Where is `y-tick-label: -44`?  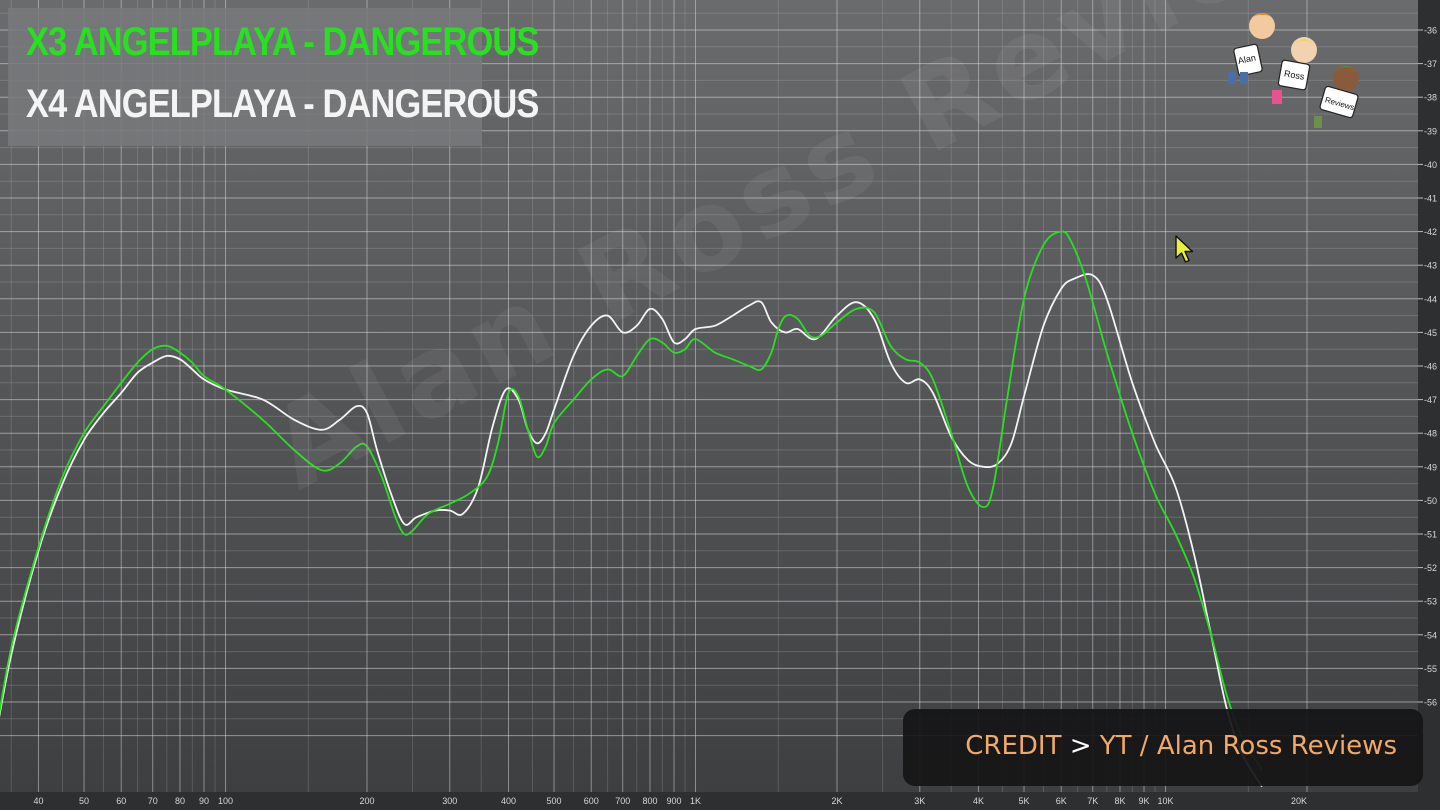 y-tick-label: -44 is located at coordinates (1430, 299).